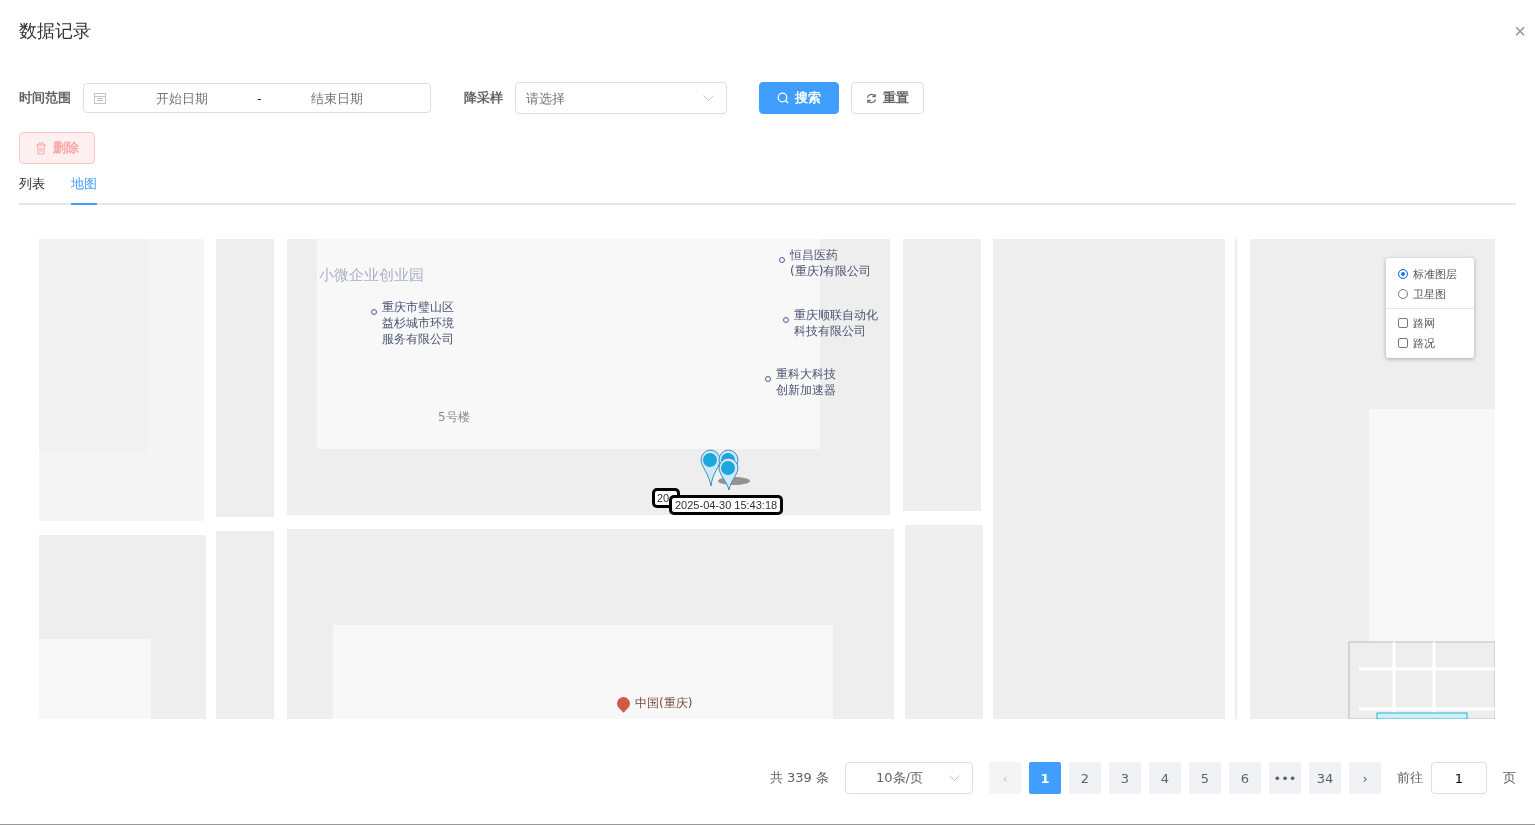 The width and height of the screenshot is (1535, 825). What do you see at coordinates (1403, 274) in the screenshot?
I see `radio-button` at bounding box center [1403, 274].